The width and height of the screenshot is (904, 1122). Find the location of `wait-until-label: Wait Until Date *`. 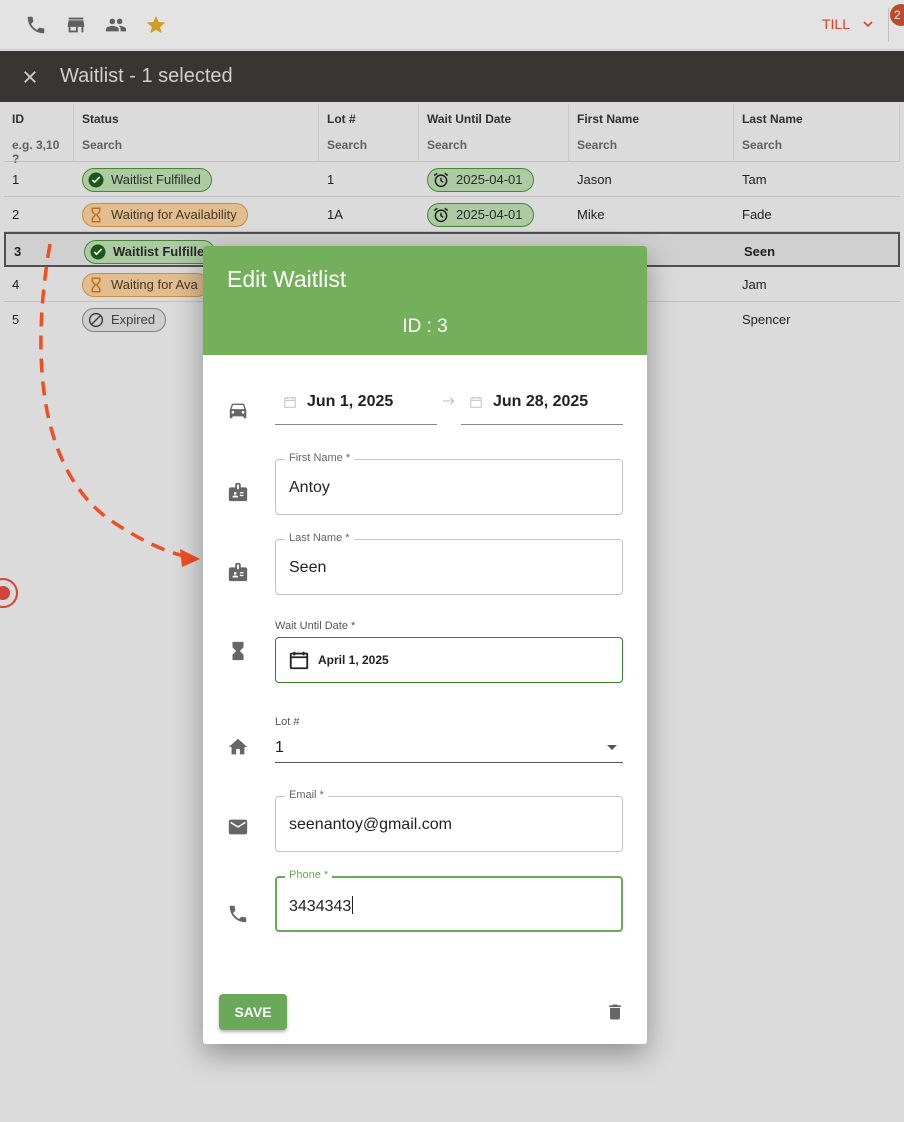

wait-until-label: Wait Until Date * is located at coordinates (315, 626).